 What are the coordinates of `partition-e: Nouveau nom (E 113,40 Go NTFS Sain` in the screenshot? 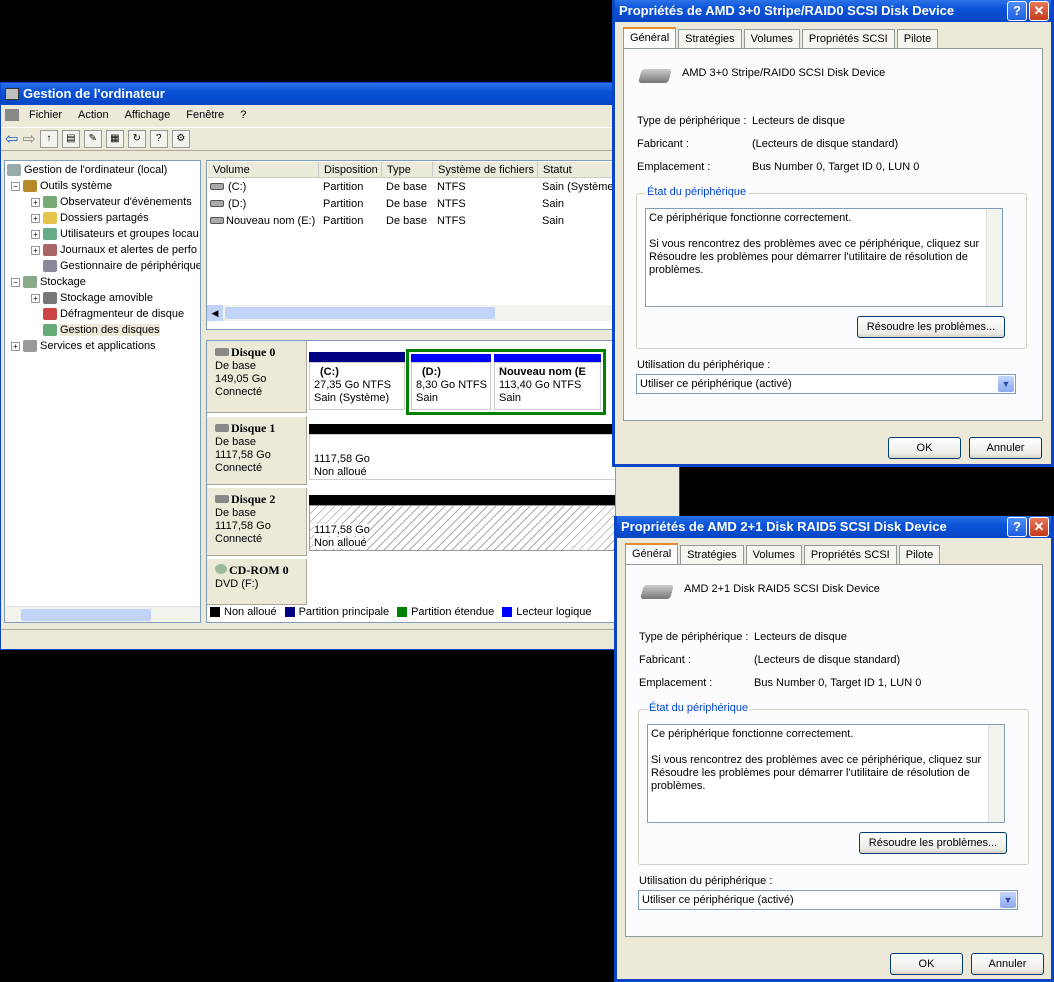 It's located at (547, 386).